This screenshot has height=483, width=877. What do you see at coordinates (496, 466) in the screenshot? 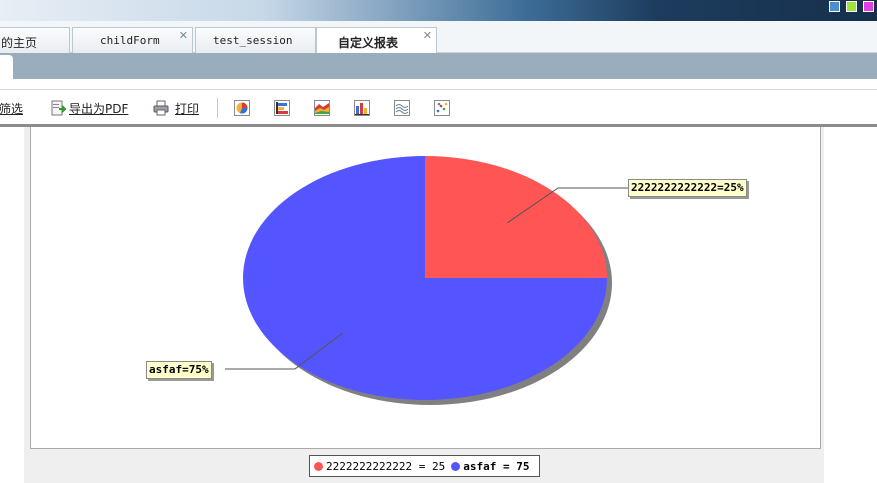
I see `legend-label: asfaf = 75` at bounding box center [496, 466].